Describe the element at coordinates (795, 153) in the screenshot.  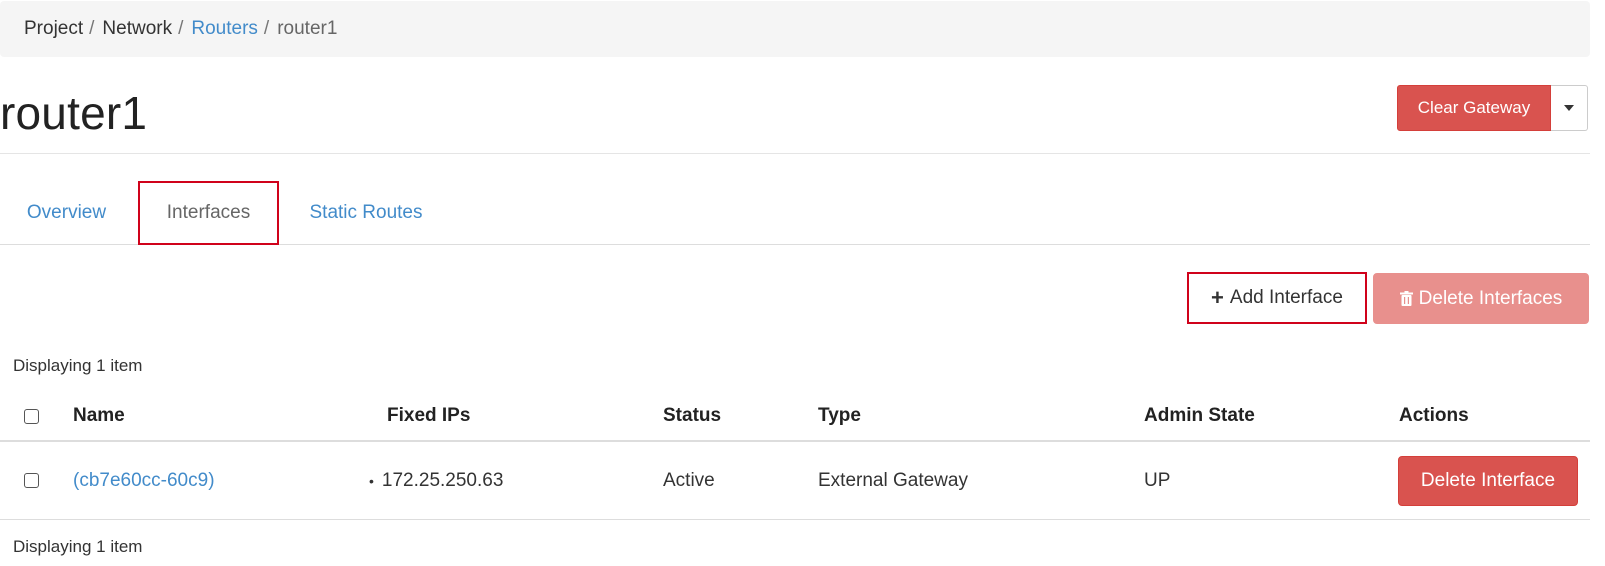
I see `title-divider` at that location.